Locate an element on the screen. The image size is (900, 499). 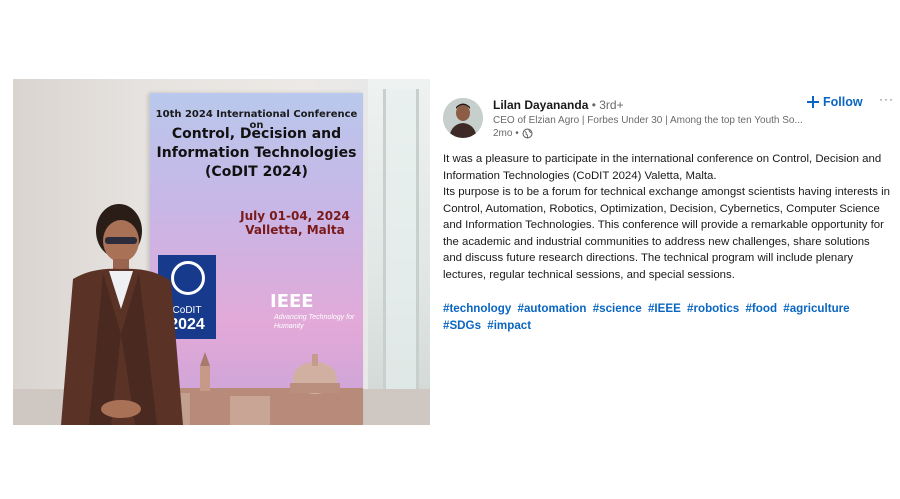
hashtag-link: #science is located at coordinates (617, 308).